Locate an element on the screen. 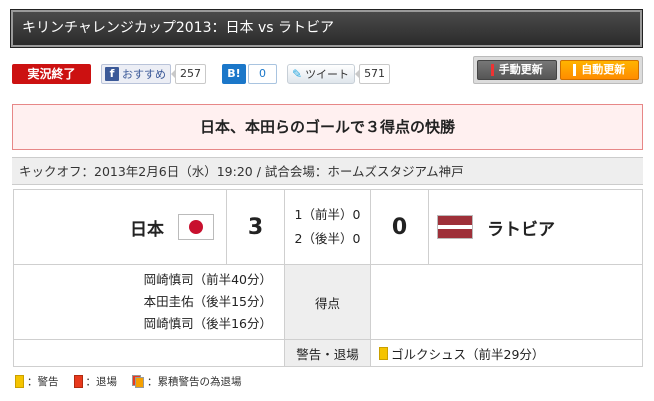  legend-yellow: ：警告 is located at coordinates (43, 382).